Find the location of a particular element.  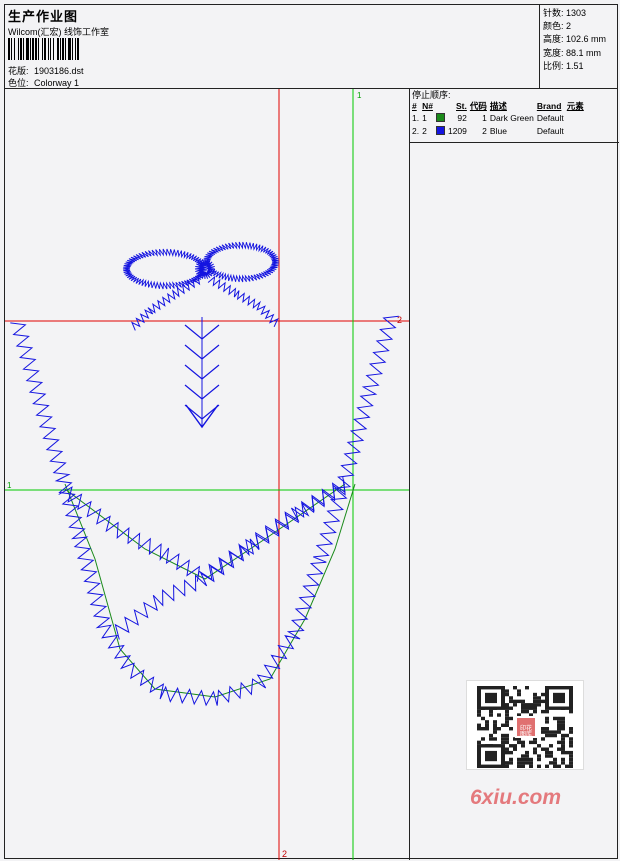

page-title: 生产作业图 is located at coordinates (43, 16).